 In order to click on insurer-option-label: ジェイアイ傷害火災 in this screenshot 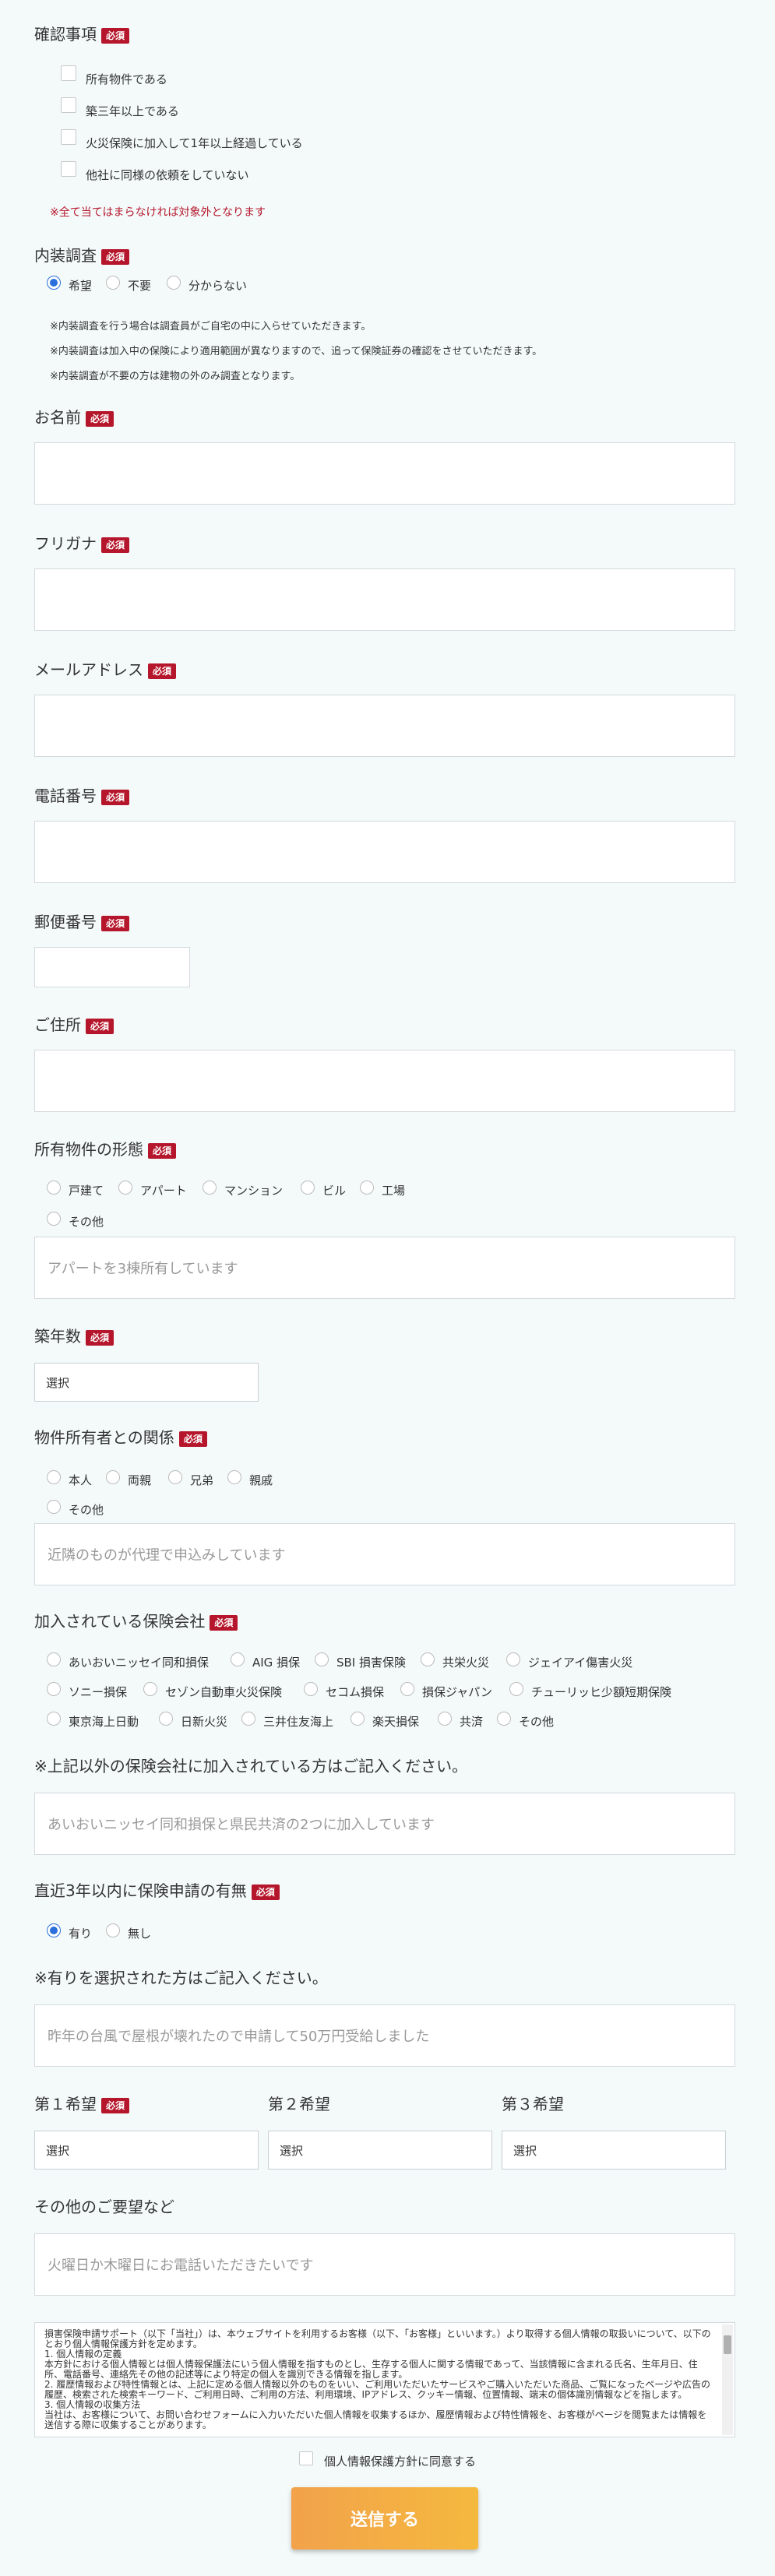, I will do `click(581, 1663)`.